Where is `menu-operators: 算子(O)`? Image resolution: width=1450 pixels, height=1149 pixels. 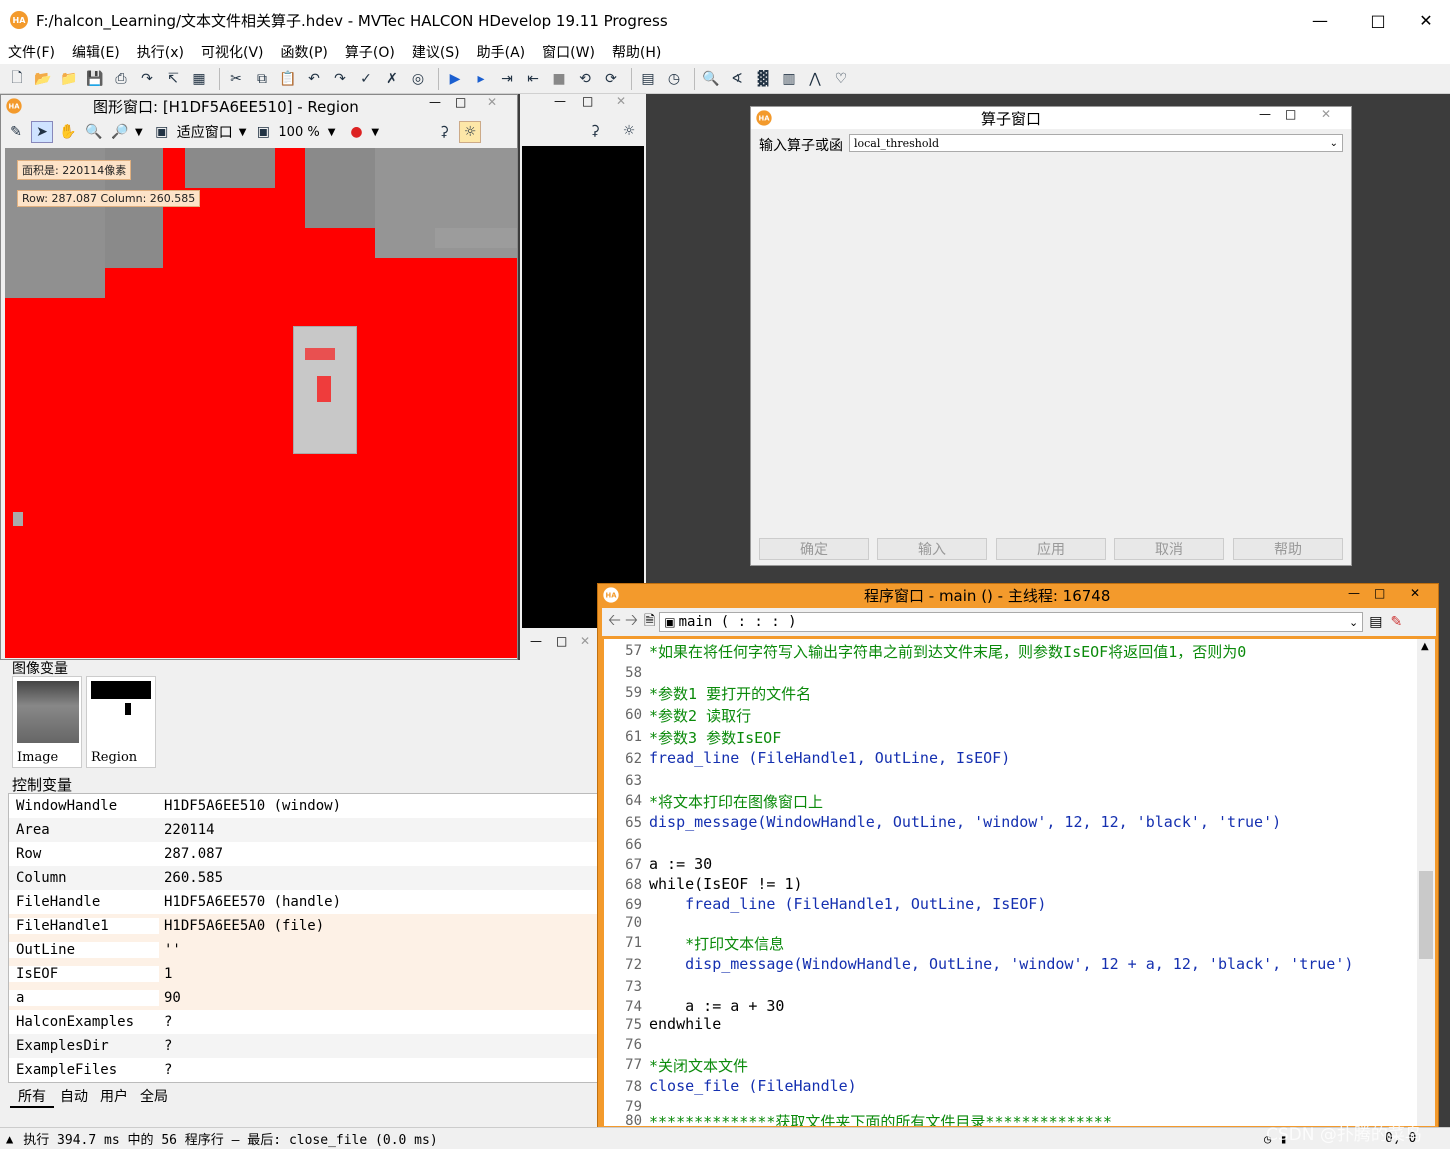 menu-operators: 算子(O) is located at coordinates (370, 52).